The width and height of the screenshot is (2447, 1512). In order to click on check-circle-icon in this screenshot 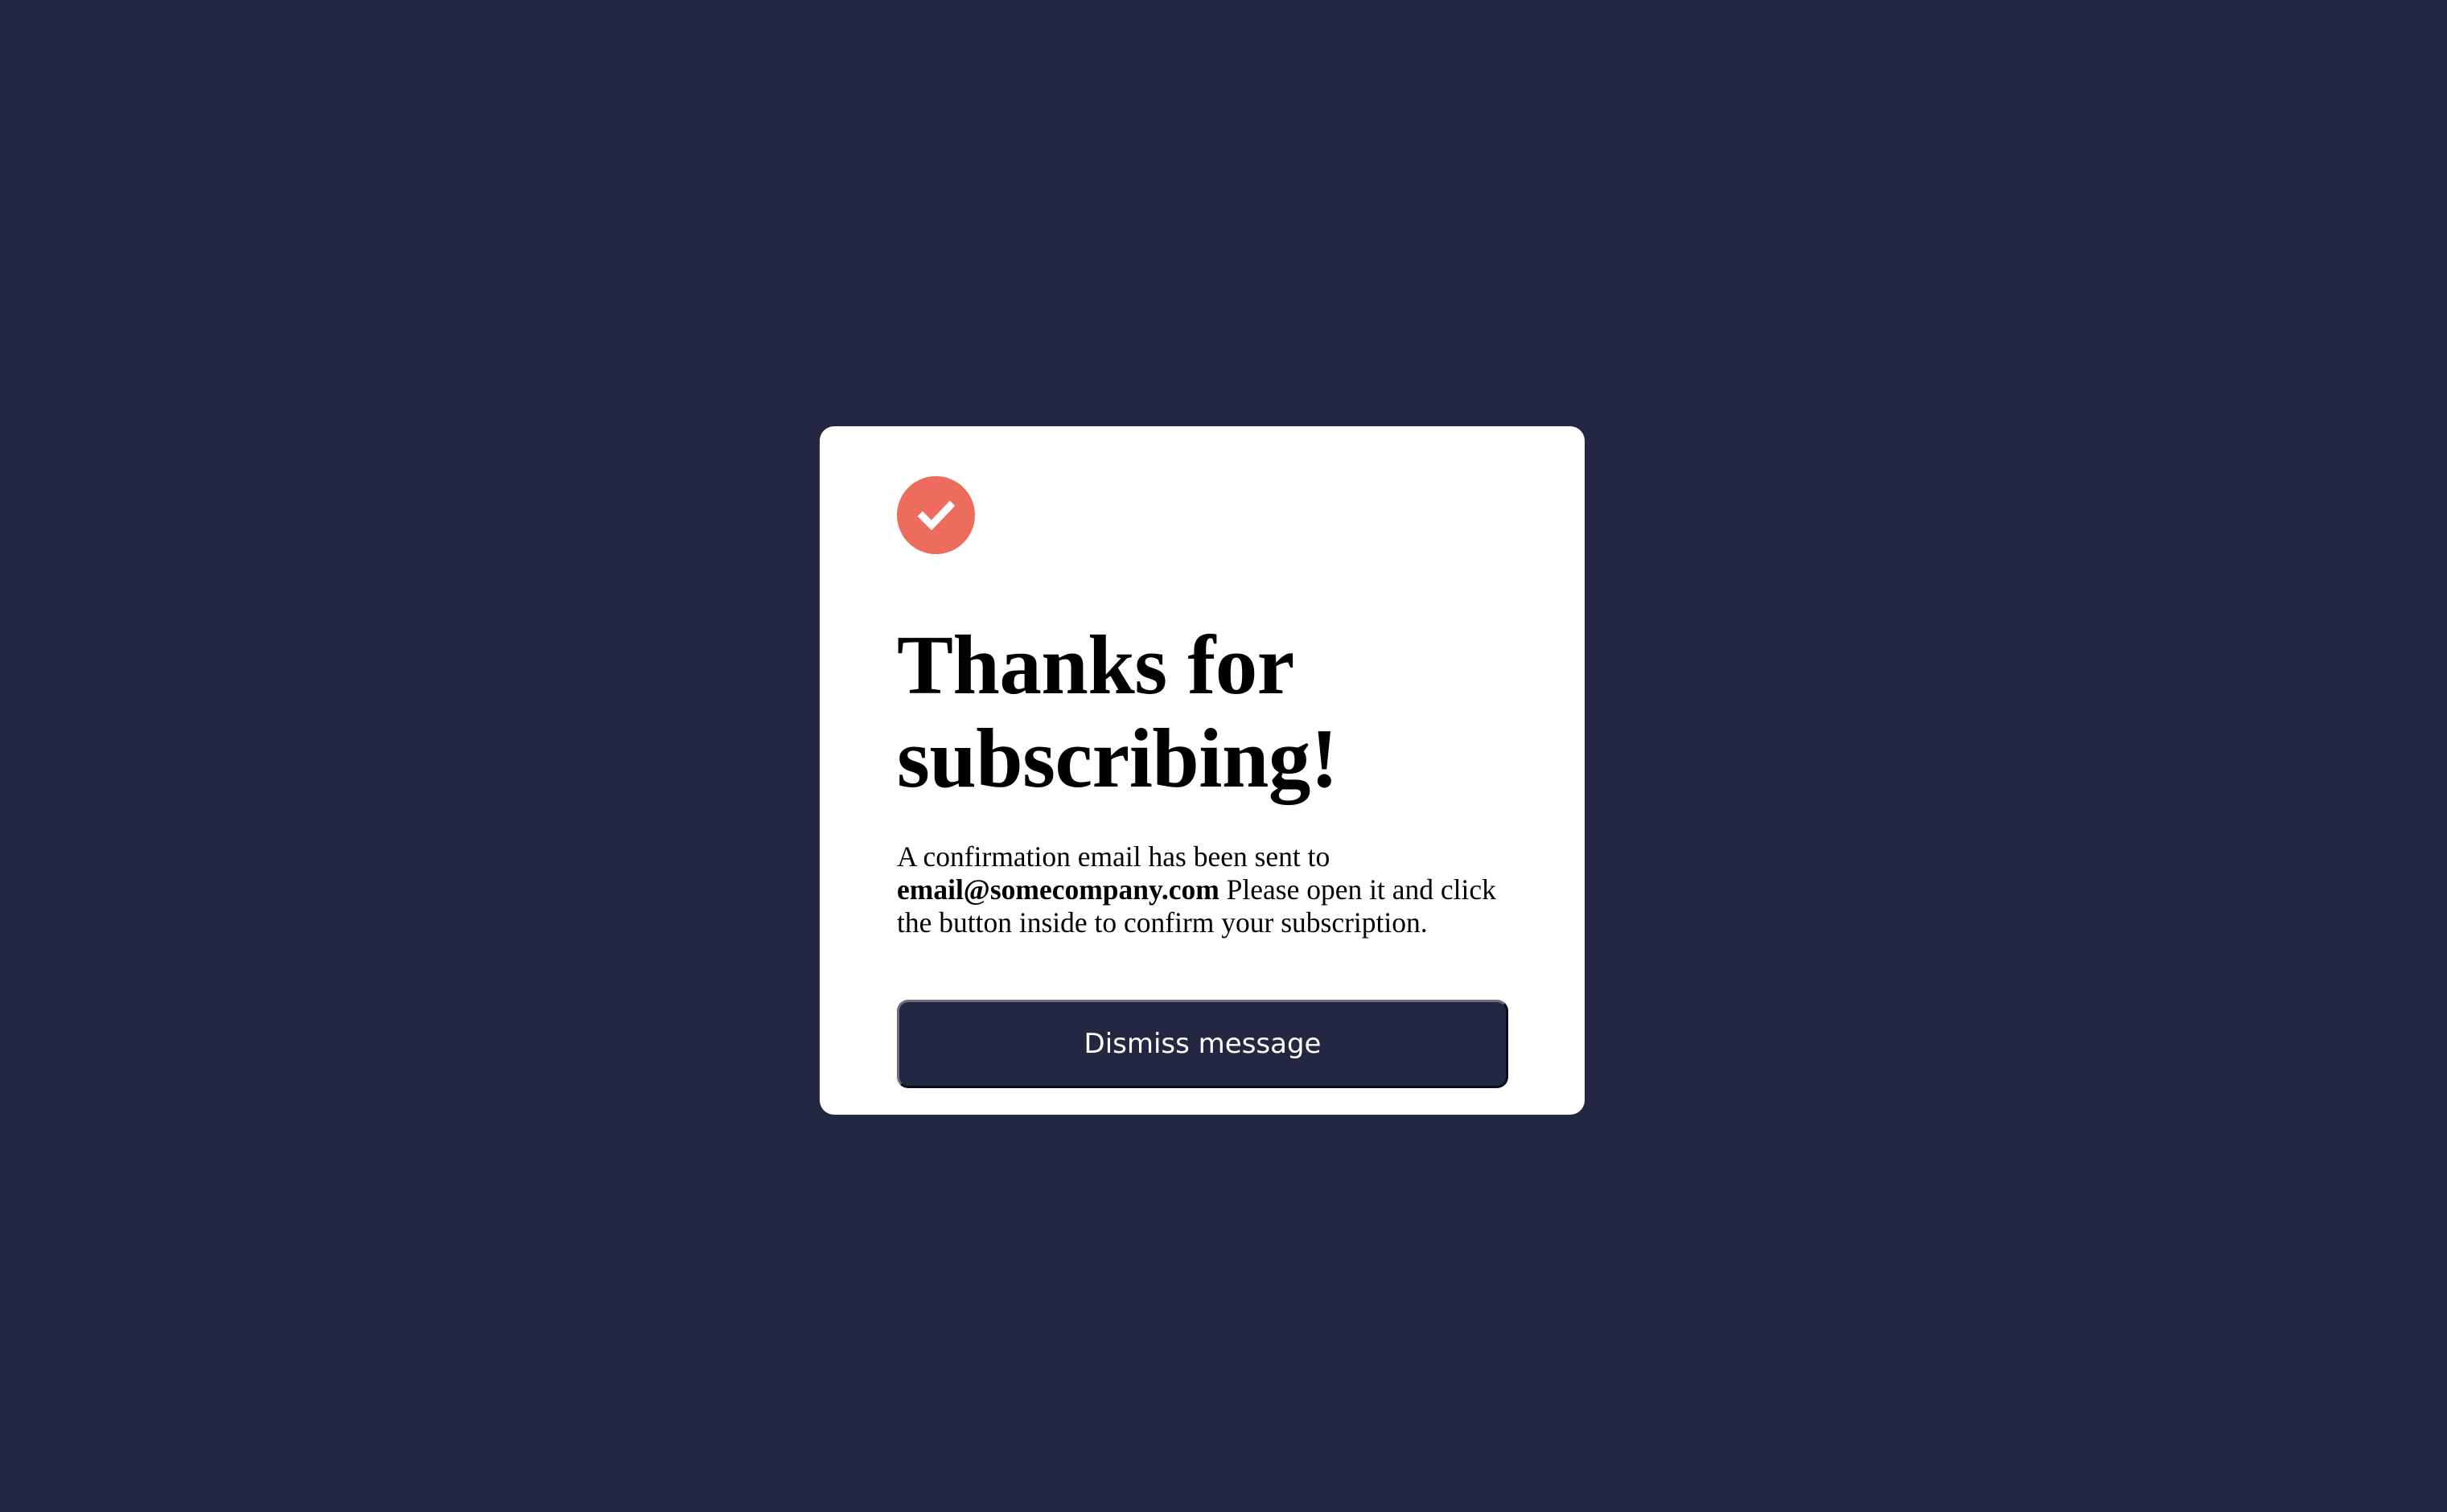, I will do `click(936, 515)`.